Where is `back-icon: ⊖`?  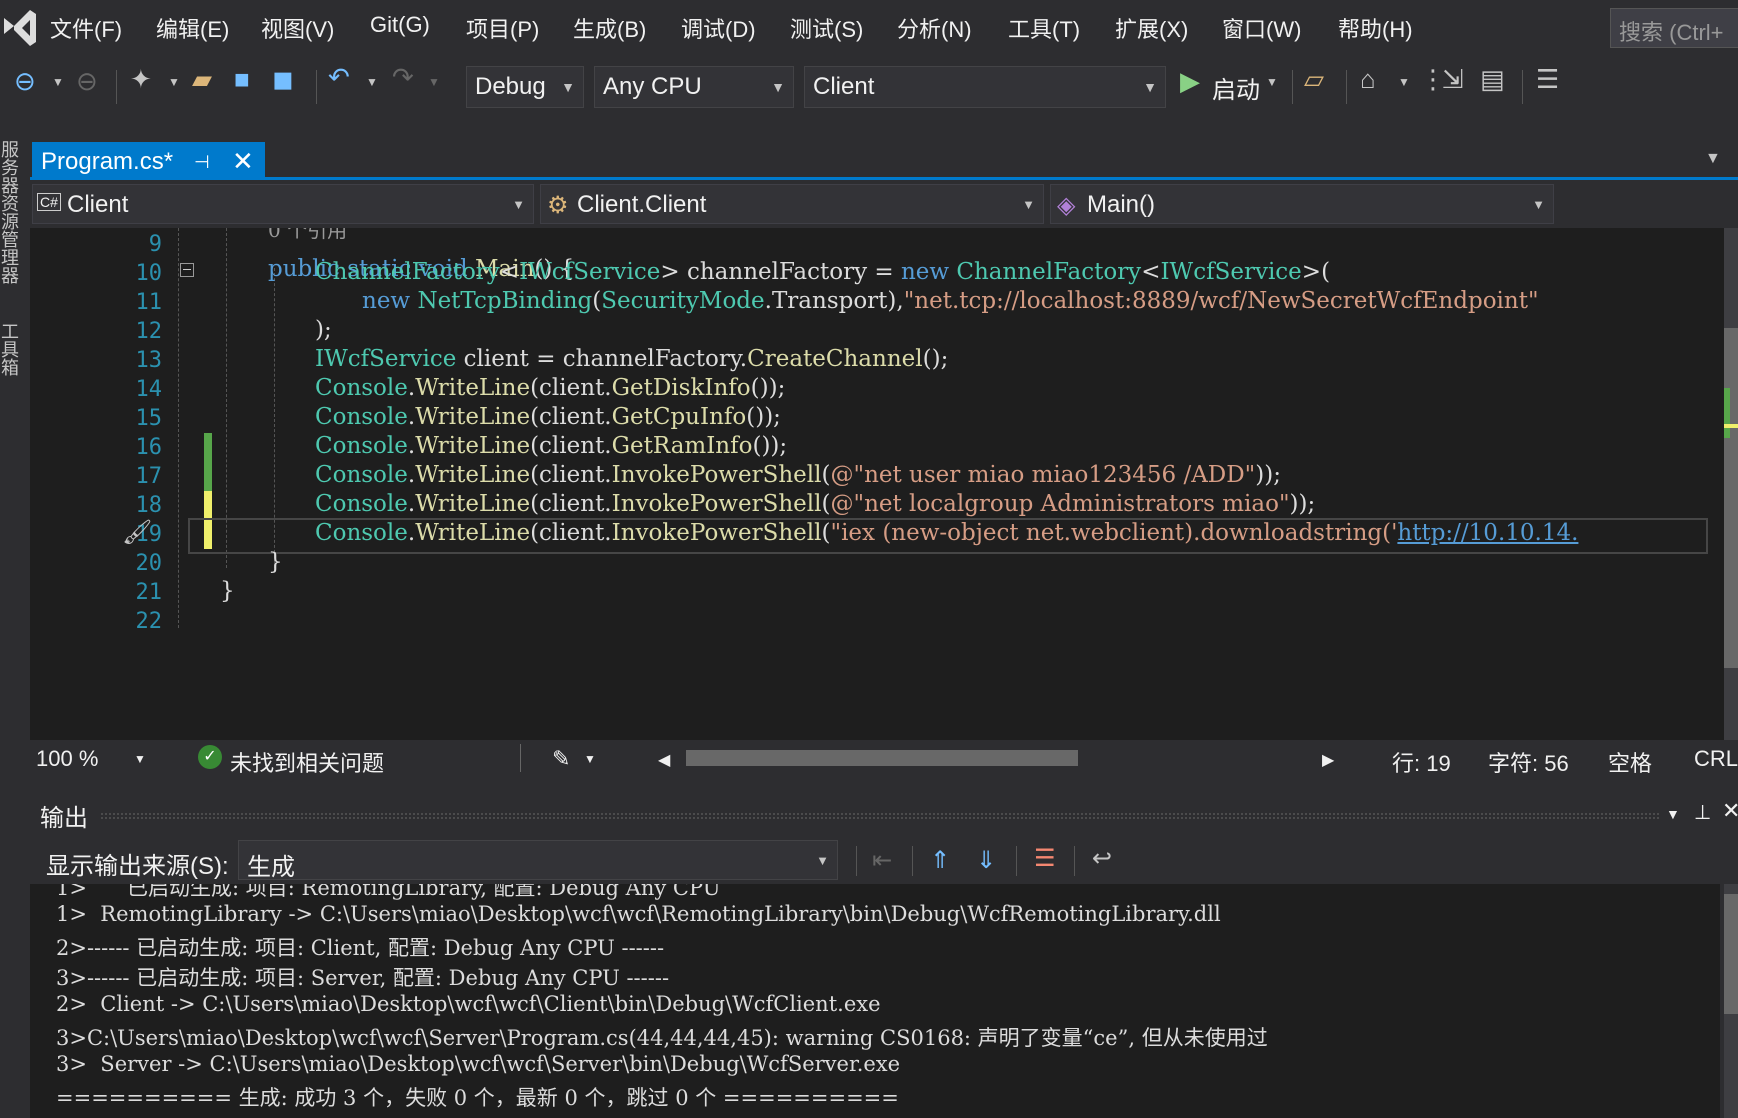
back-icon: ⊖ is located at coordinates (25, 81).